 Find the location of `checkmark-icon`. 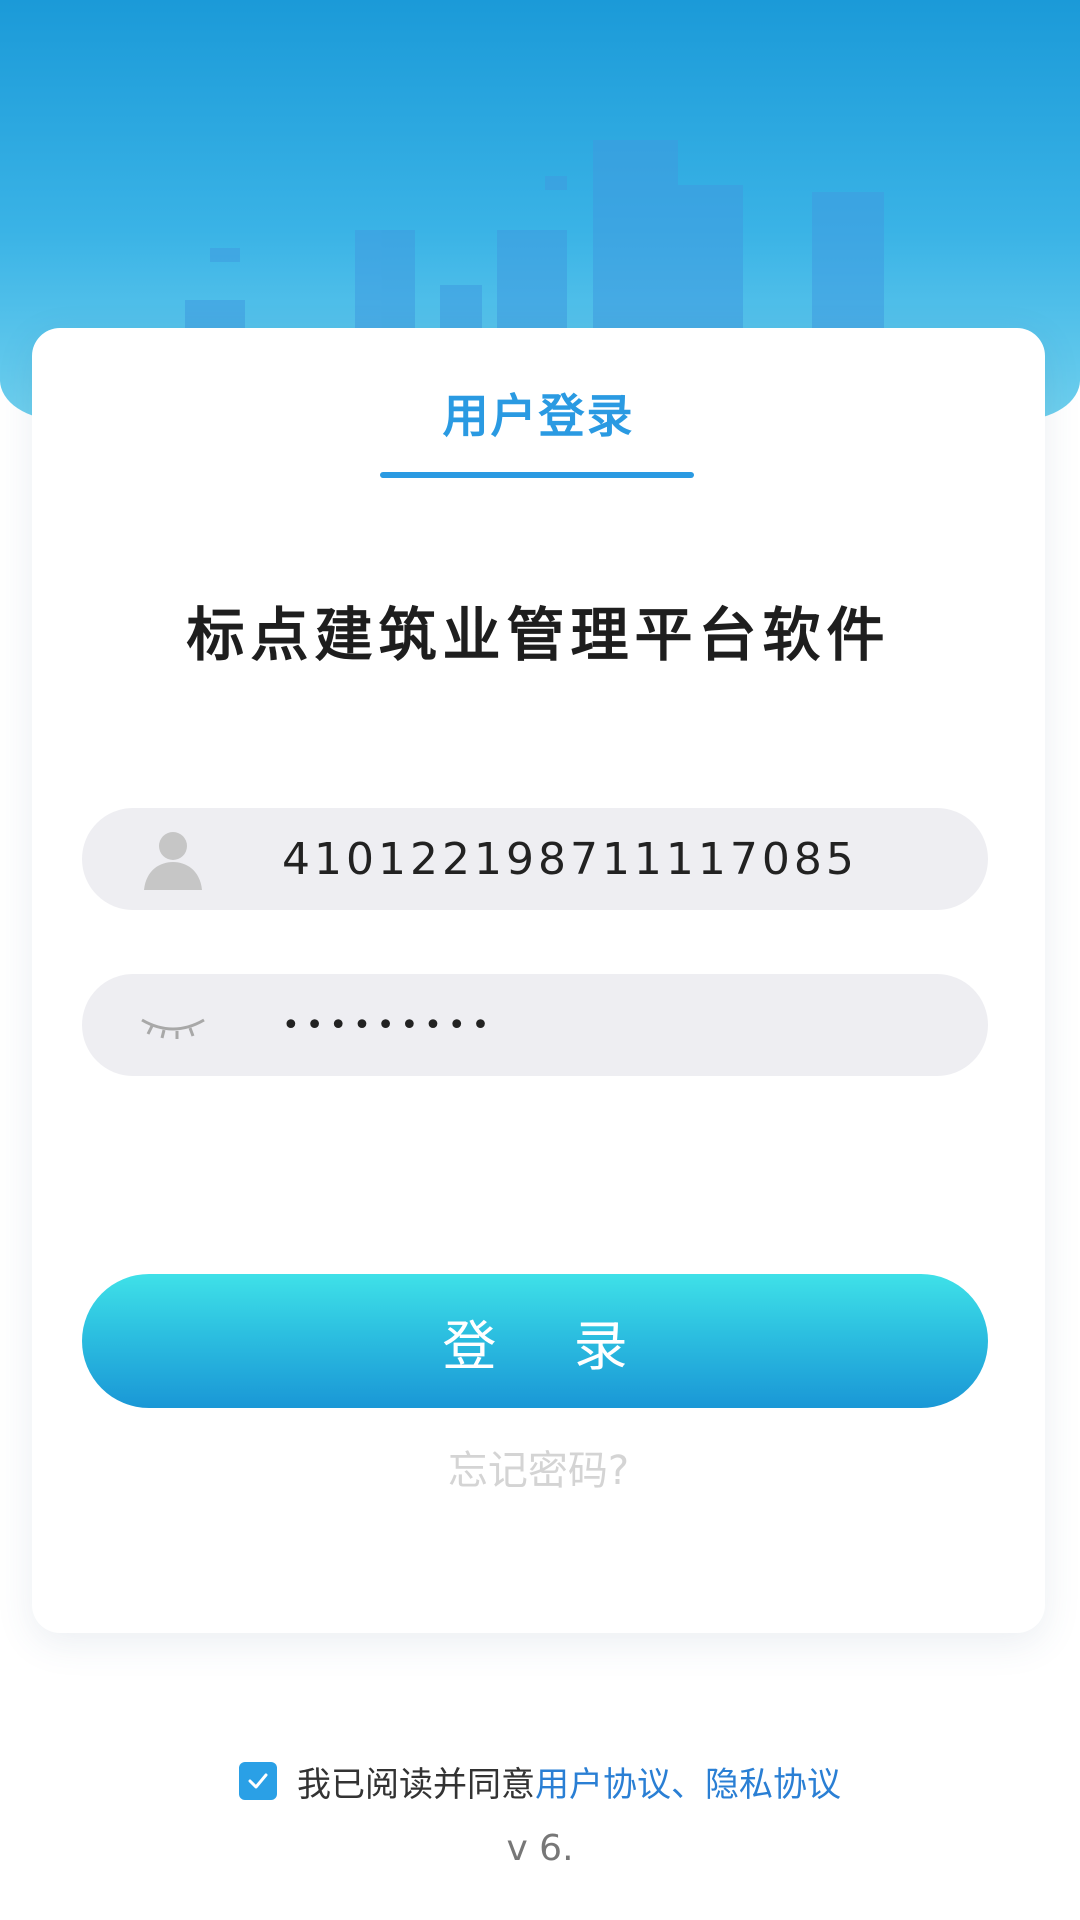

checkmark-icon is located at coordinates (258, 1781).